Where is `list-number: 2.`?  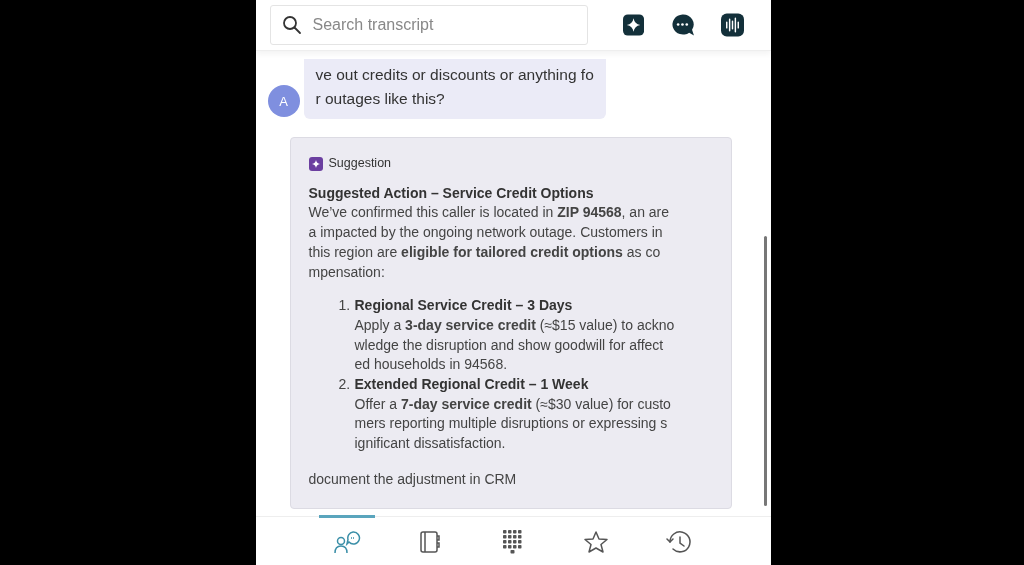 list-number: 2. is located at coordinates (345, 385).